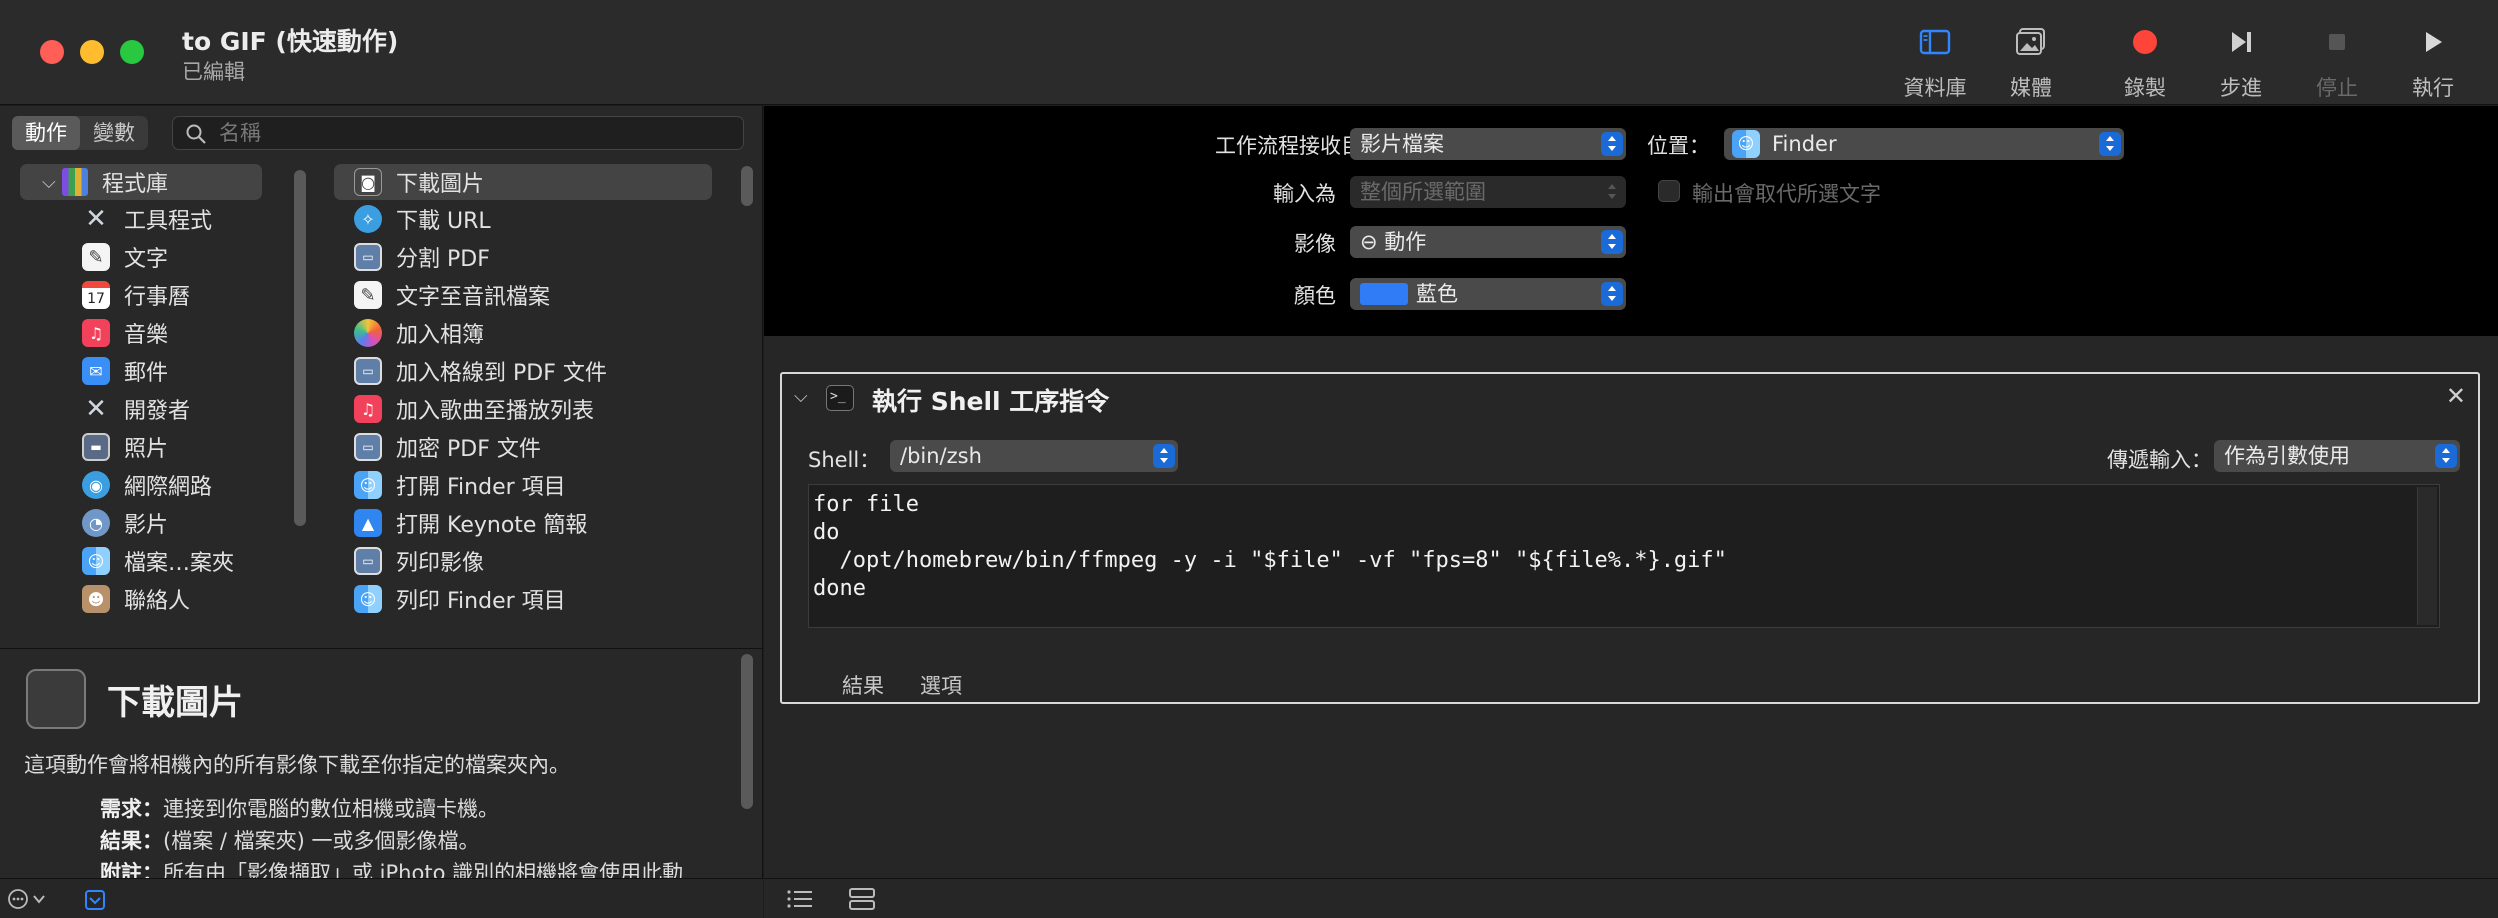 The image size is (2498, 918). What do you see at coordinates (157, 411) in the screenshot?
I see `library-item-label: 開發者` at bounding box center [157, 411].